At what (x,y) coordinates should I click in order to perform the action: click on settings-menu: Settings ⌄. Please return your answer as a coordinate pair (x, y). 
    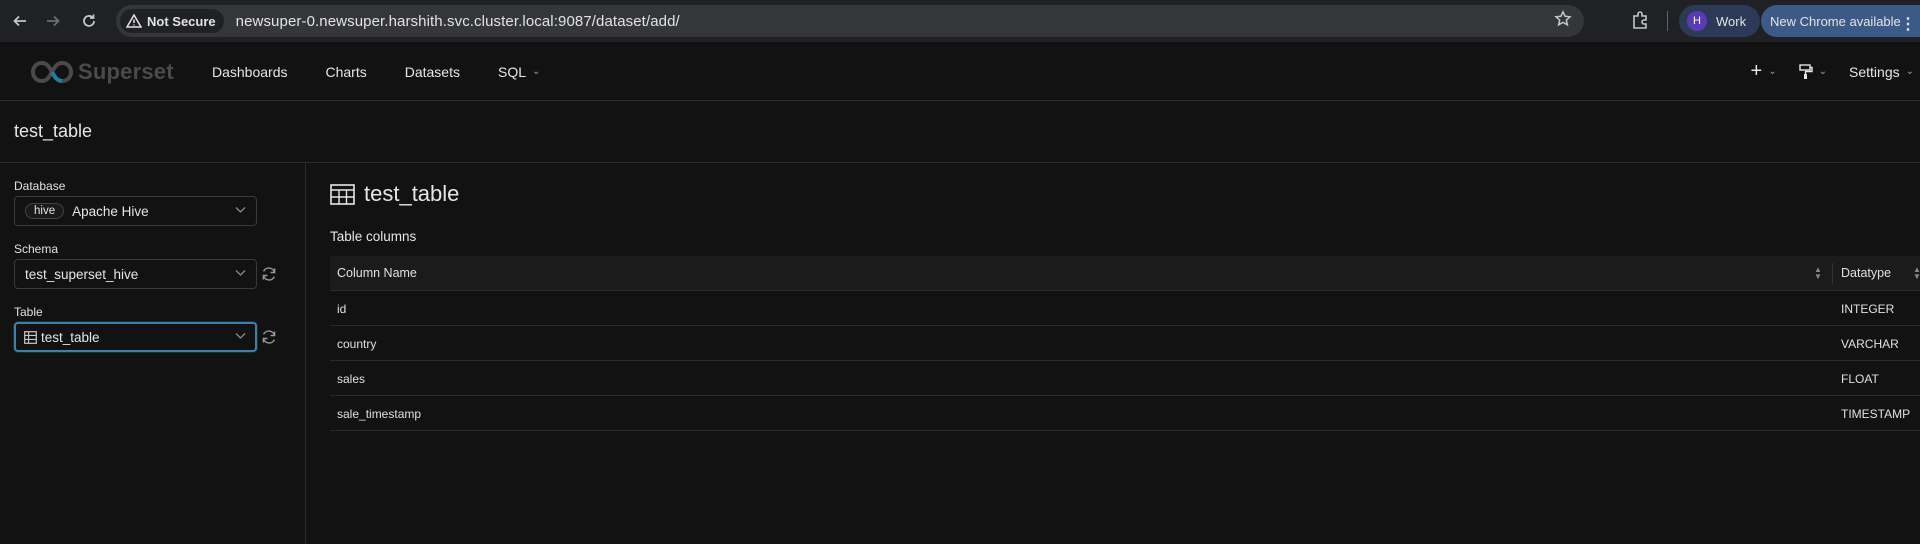
    Looking at the image, I should click on (1881, 72).